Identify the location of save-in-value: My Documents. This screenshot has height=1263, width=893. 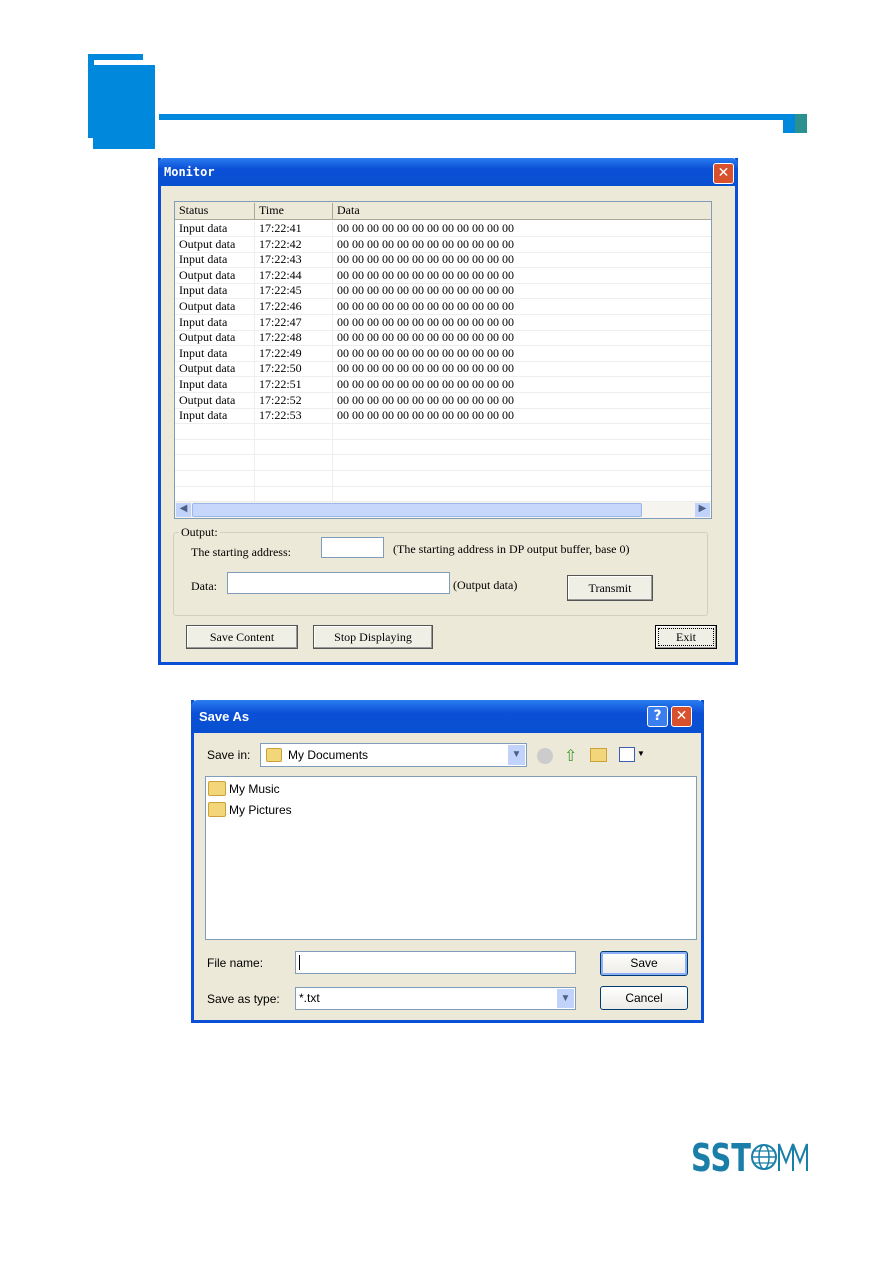
(328, 755).